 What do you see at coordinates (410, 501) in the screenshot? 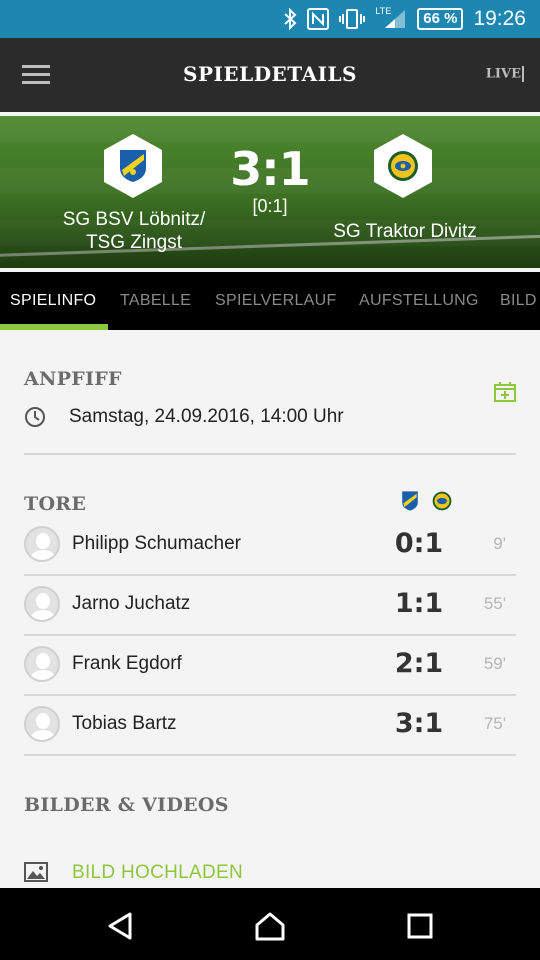
I see `home-crest-small-icon` at bounding box center [410, 501].